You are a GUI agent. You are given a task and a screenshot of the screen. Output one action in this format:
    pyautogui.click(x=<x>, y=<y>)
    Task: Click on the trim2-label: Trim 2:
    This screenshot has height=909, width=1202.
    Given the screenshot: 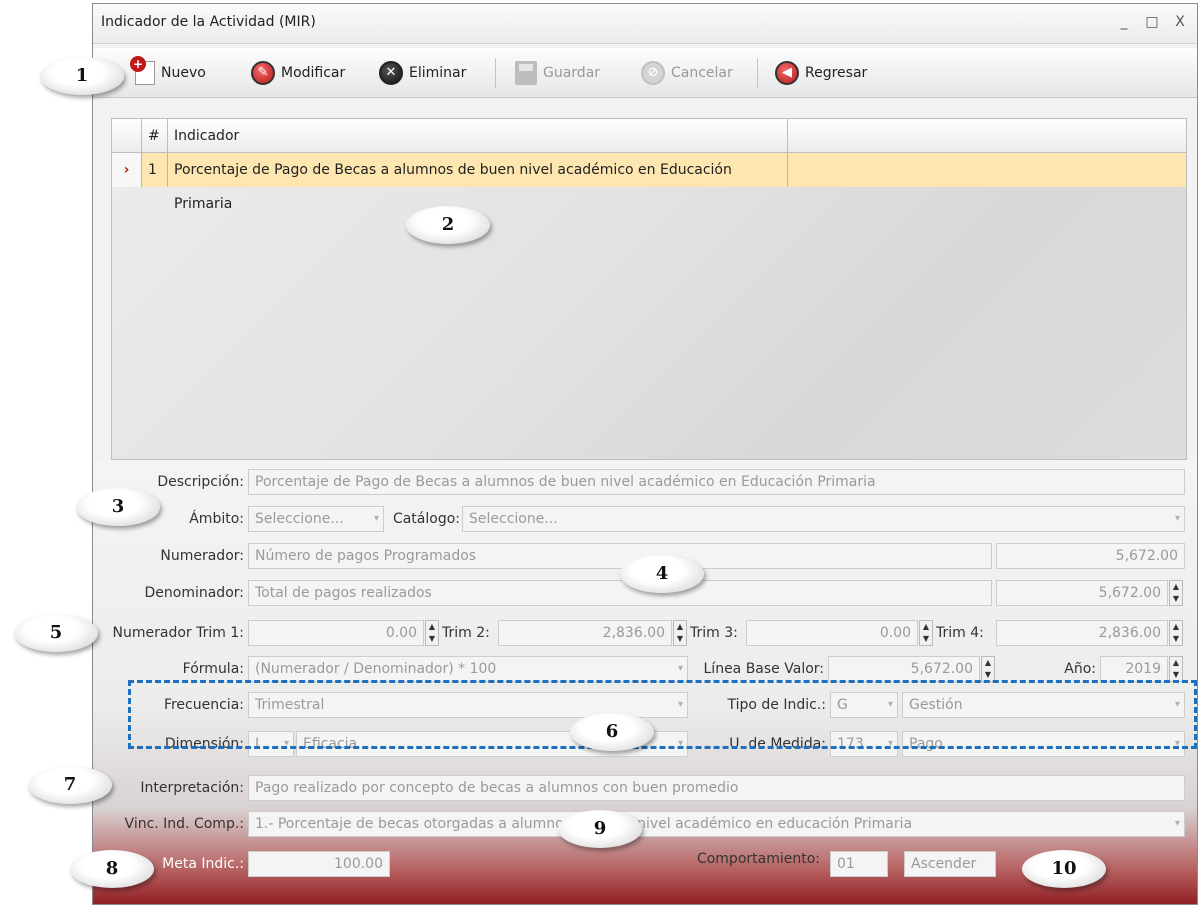 What is the action you would take?
    pyautogui.click(x=466, y=633)
    